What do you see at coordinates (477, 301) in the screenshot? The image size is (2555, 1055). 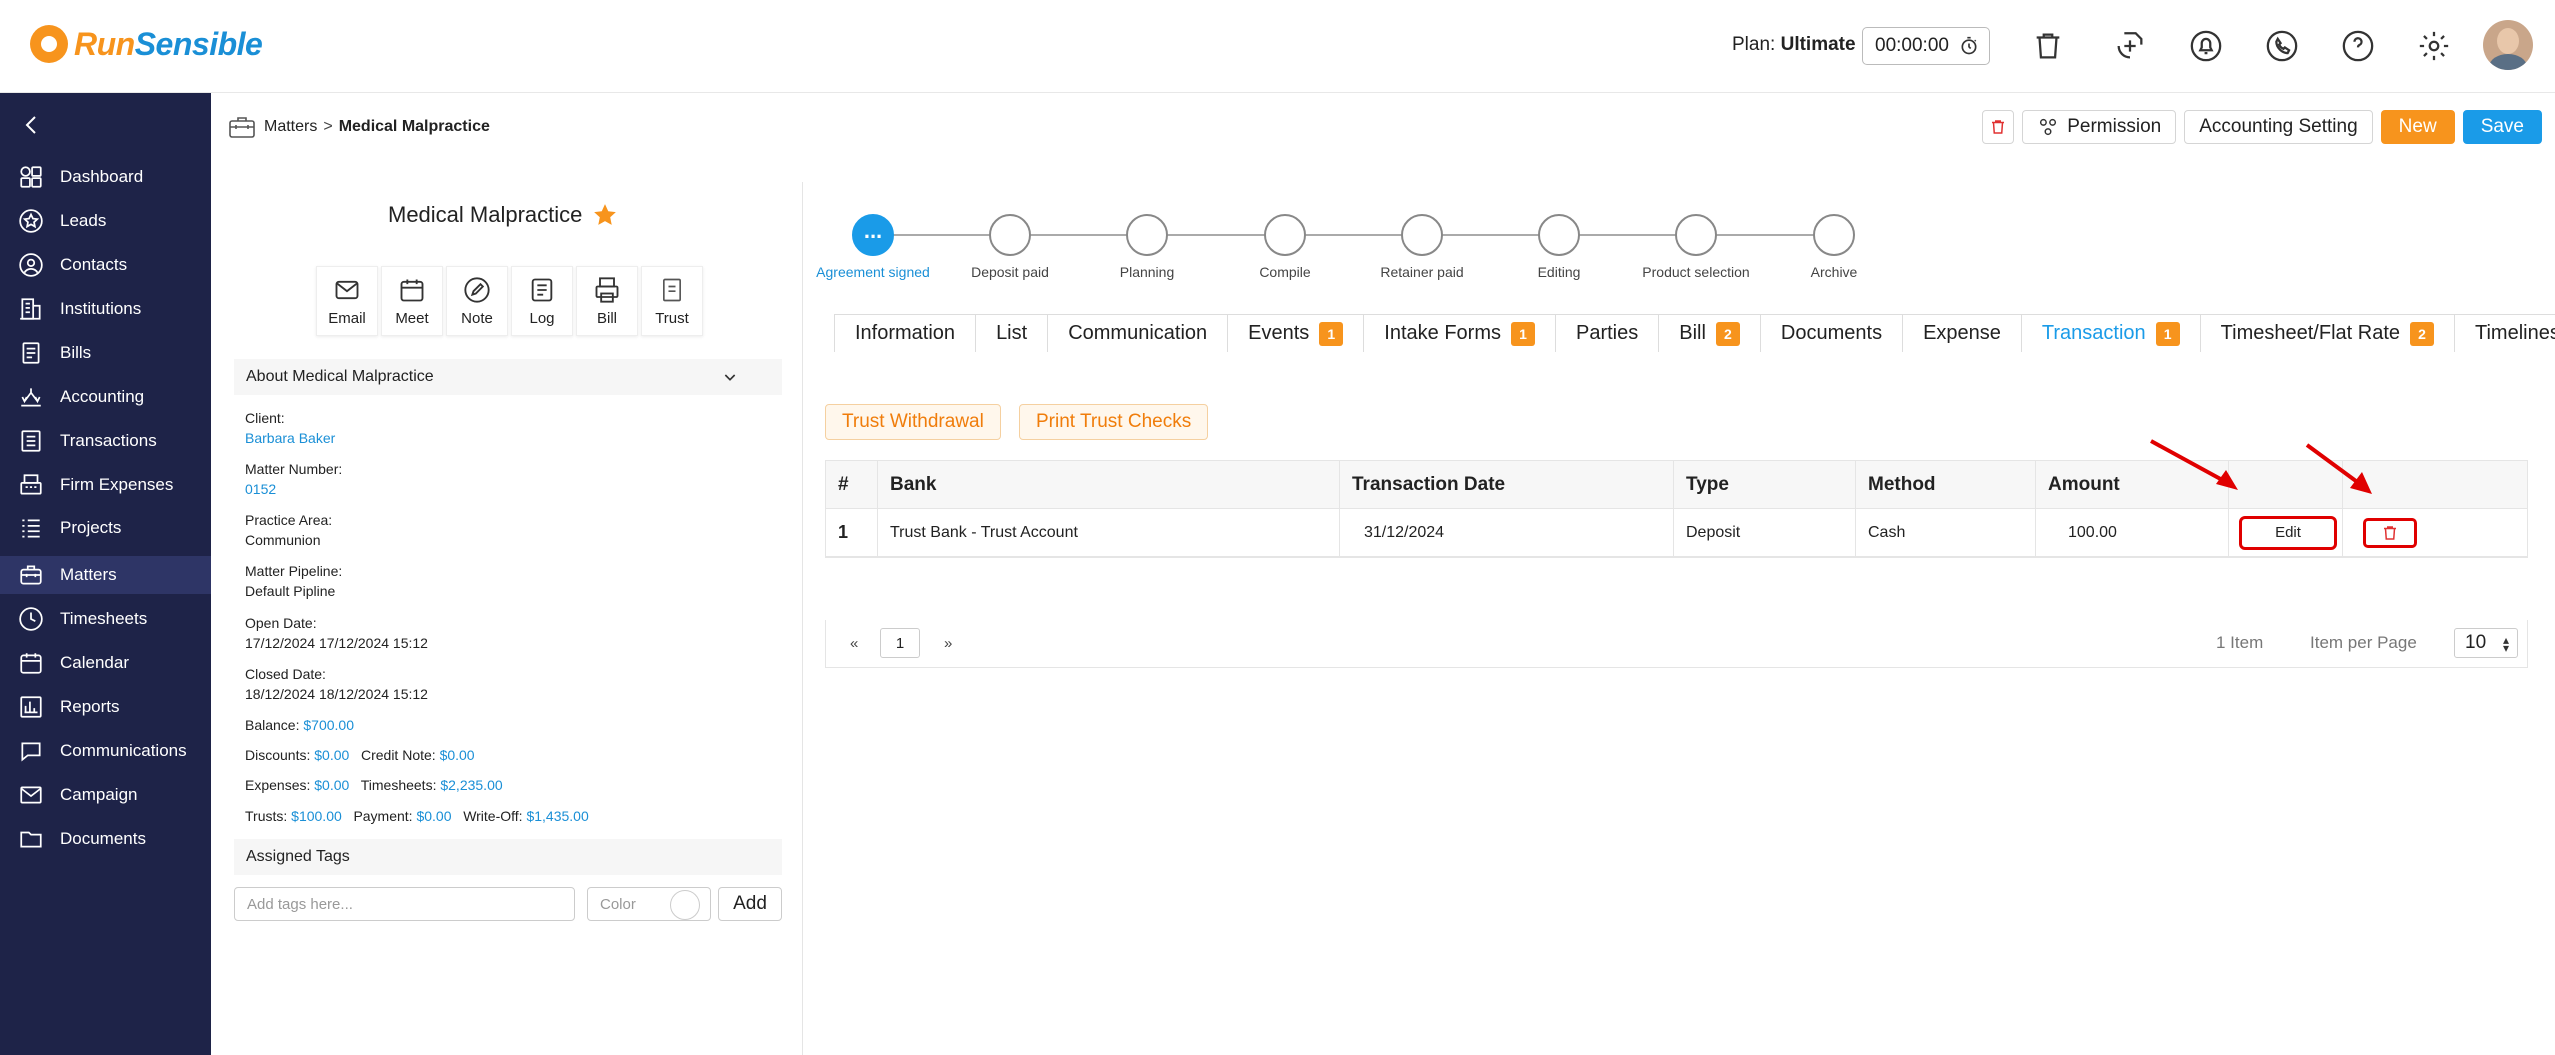 I see `quick-action-note: Note` at bounding box center [477, 301].